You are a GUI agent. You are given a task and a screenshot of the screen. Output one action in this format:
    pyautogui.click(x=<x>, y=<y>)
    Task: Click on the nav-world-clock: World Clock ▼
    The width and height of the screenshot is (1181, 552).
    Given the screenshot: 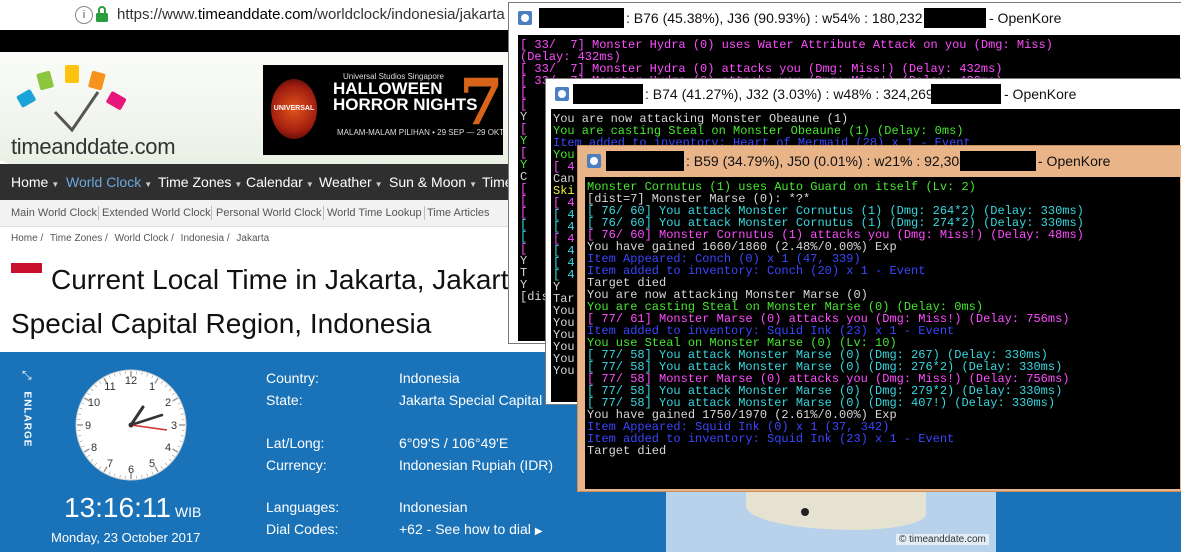 What is the action you would take?
    pyautogui.click(x=109, y=182)
    